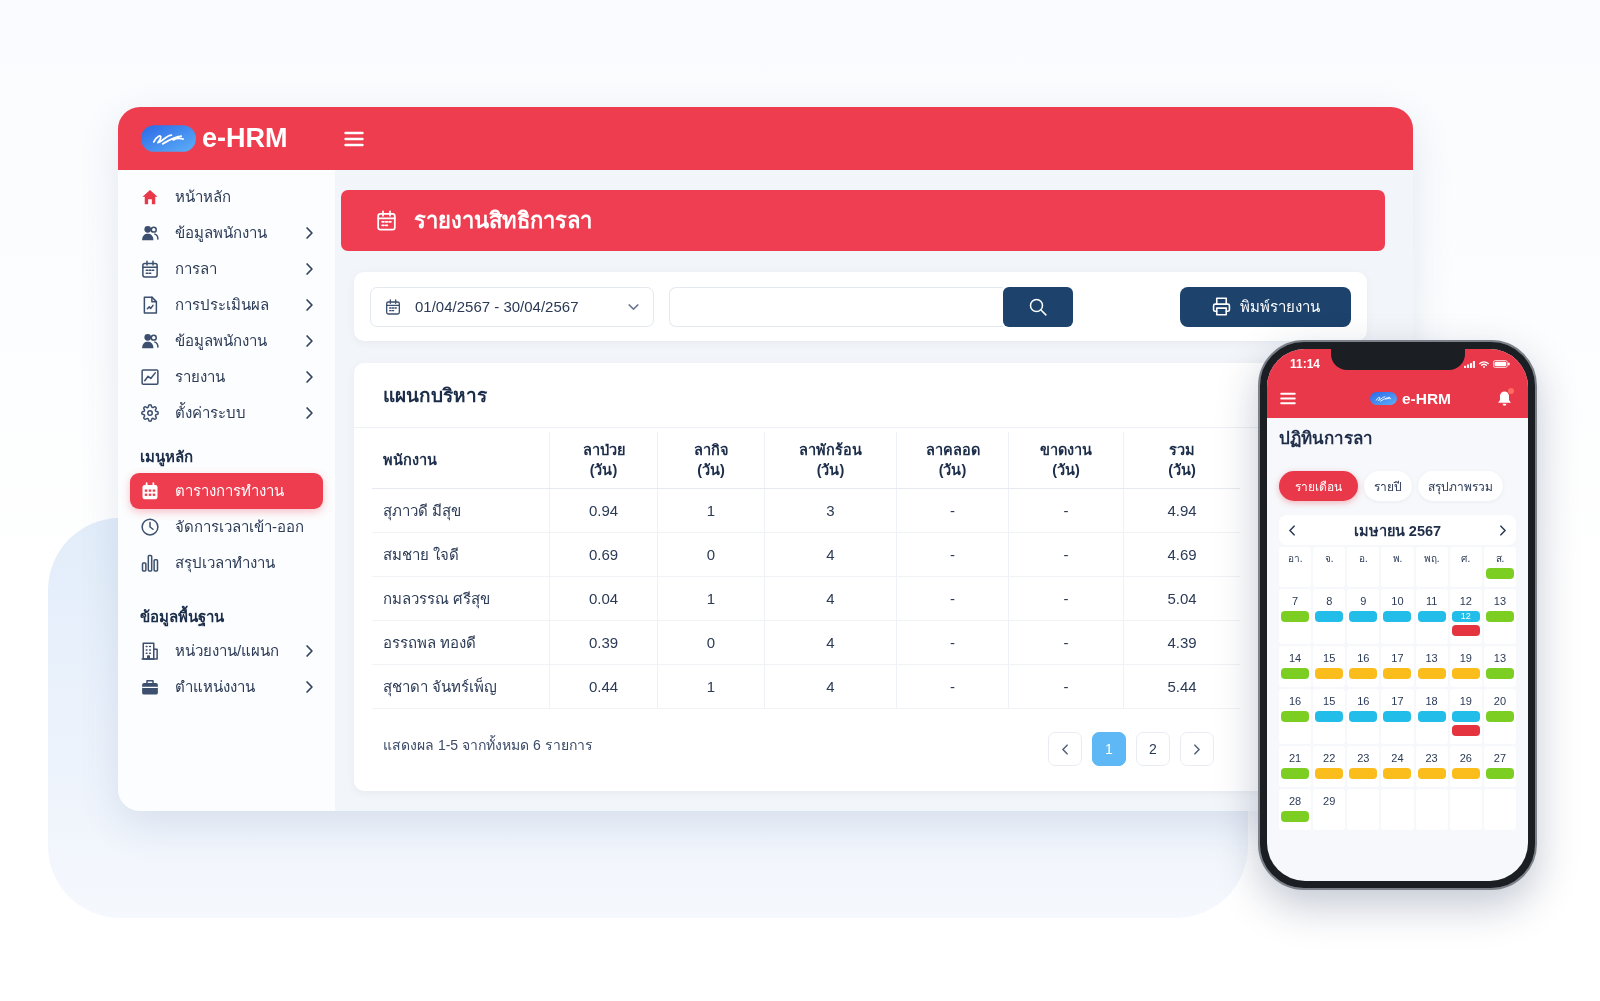  What do you see at coordinates (226, 377) in the screenshot?
I see `sidebar-item: รายงาน` at bounding box center [226, 377].